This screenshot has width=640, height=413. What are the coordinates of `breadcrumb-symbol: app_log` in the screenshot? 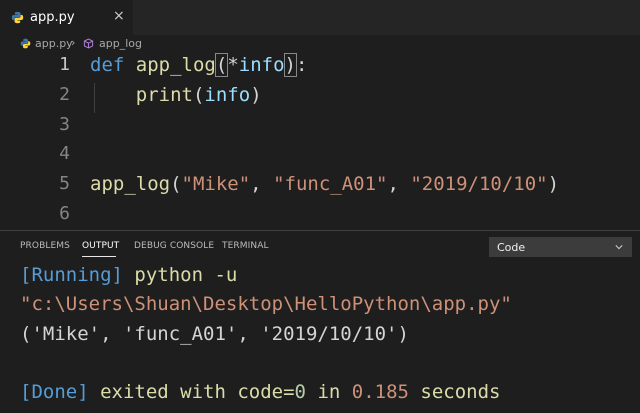 It's located at (120, 43).